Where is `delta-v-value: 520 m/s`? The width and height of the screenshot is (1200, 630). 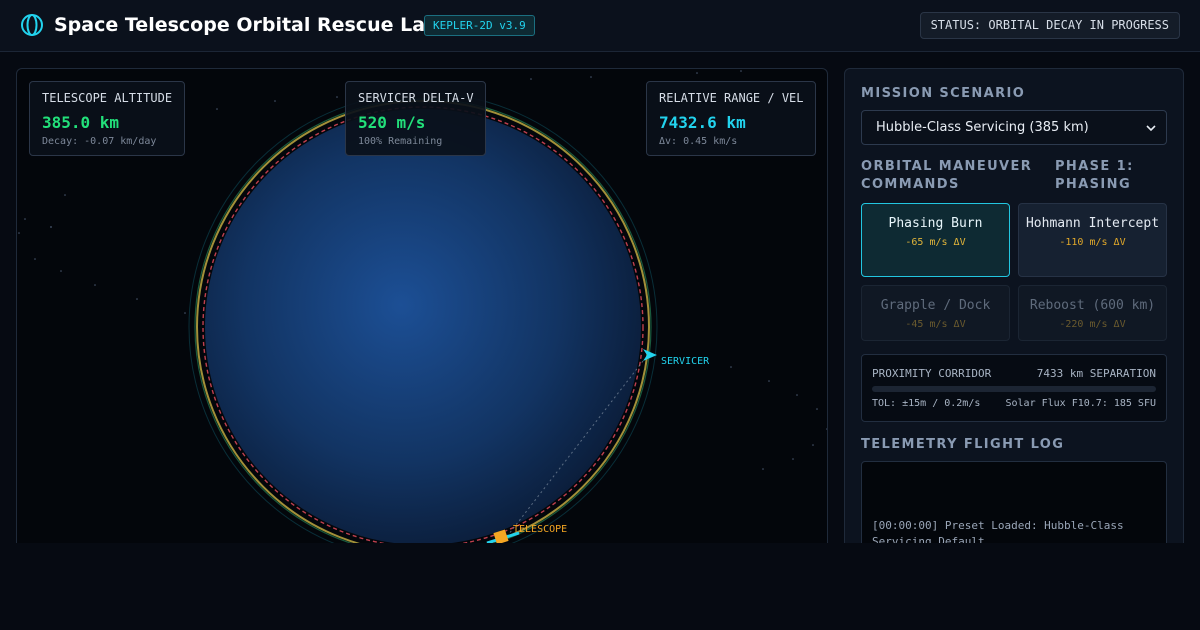
delta-v-value: 520 m/s is located at coordinates (392, 122).